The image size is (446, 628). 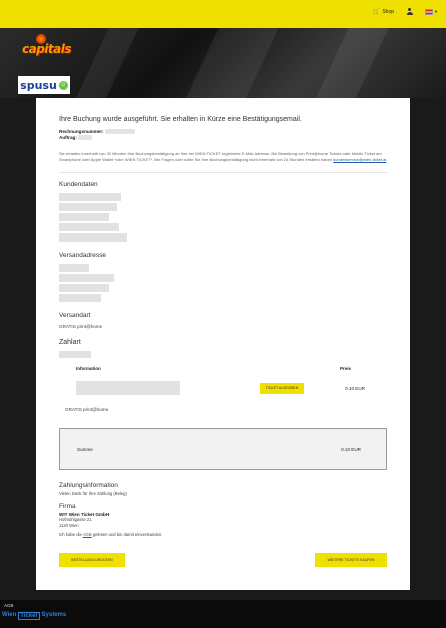 I want to click on top-bar: 🛒 Shop ▼, so click(x=223, y=14).